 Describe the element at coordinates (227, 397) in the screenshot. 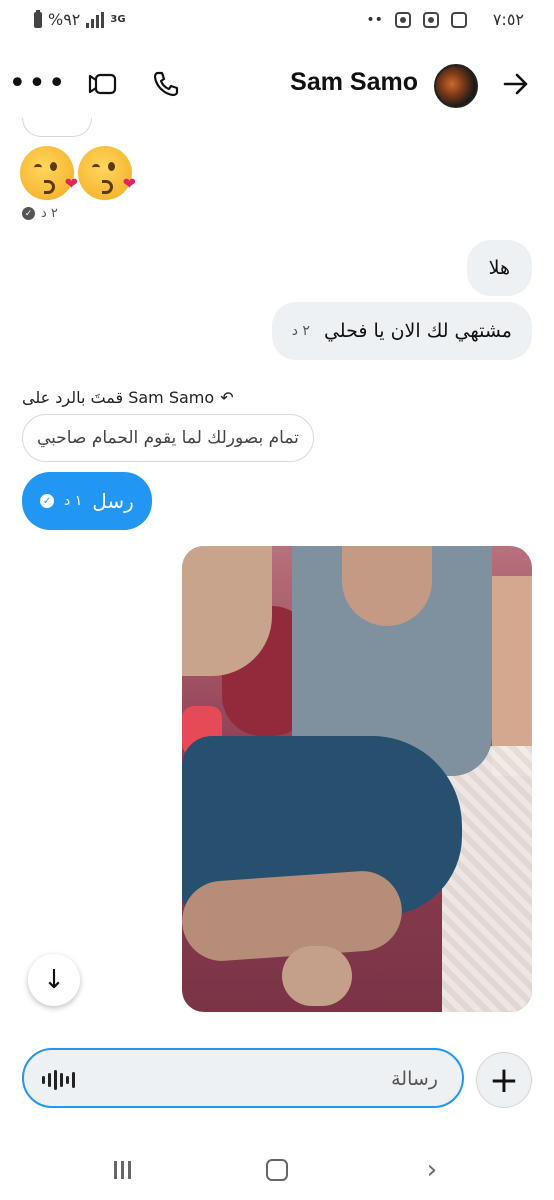

I see `reply-arrow-icon: ↶` at that location.